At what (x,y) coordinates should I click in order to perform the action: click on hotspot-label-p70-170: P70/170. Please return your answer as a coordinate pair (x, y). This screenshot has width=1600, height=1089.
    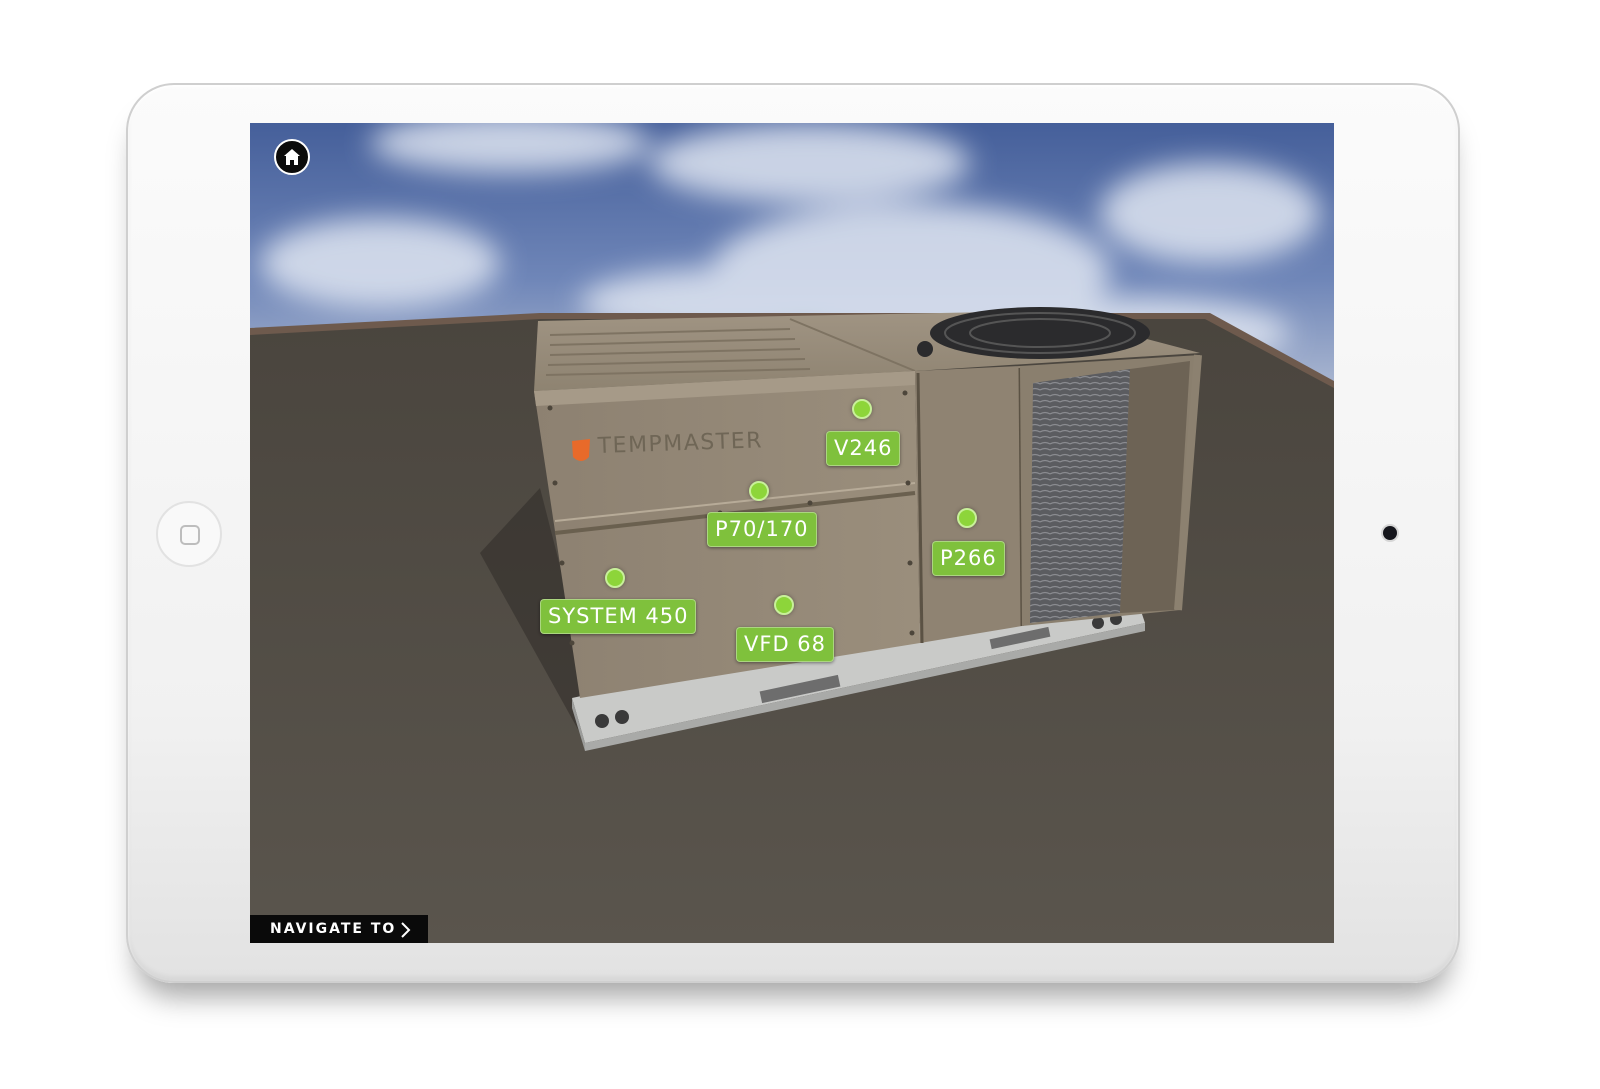
    Looking at the image, I should click on (762, 529).